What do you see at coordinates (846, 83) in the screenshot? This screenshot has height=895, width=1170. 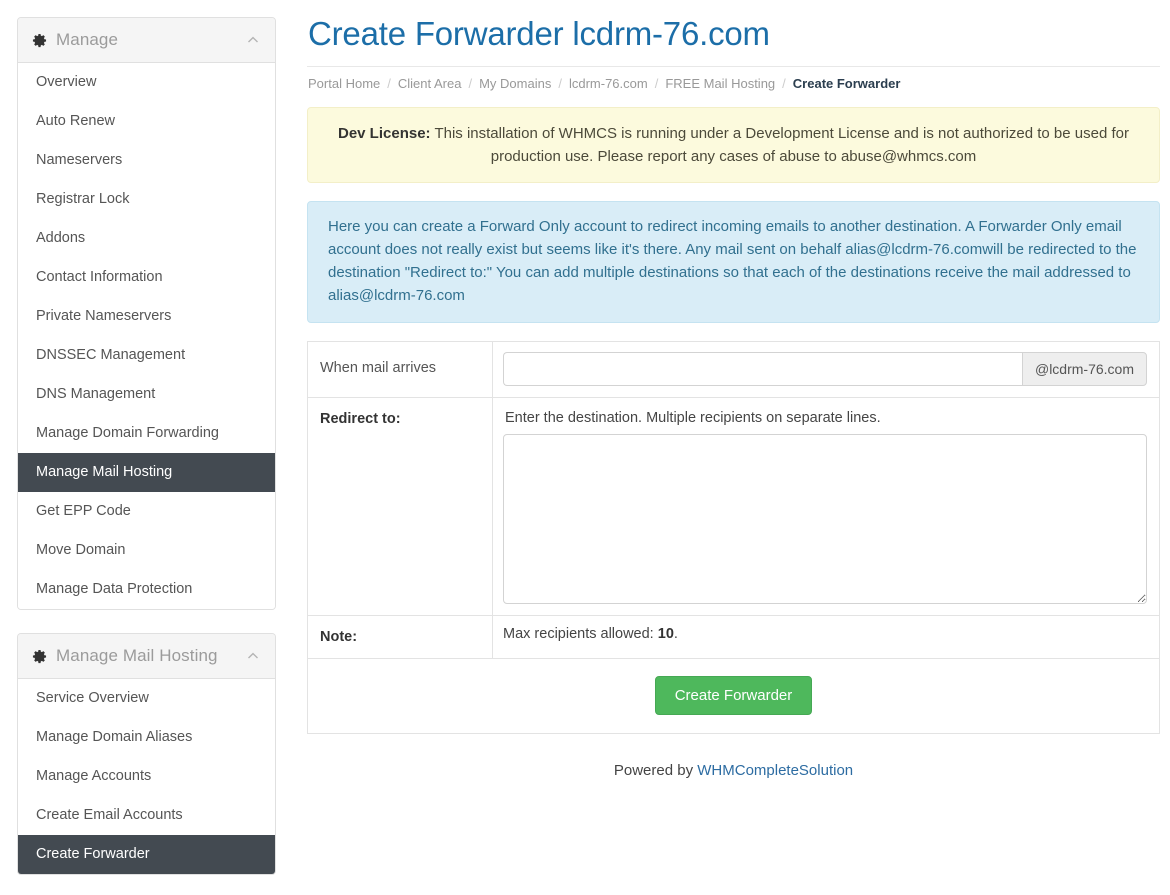 I see `breadcrumb-item-current: Create Forwarder` at bounding box center [846, 83].